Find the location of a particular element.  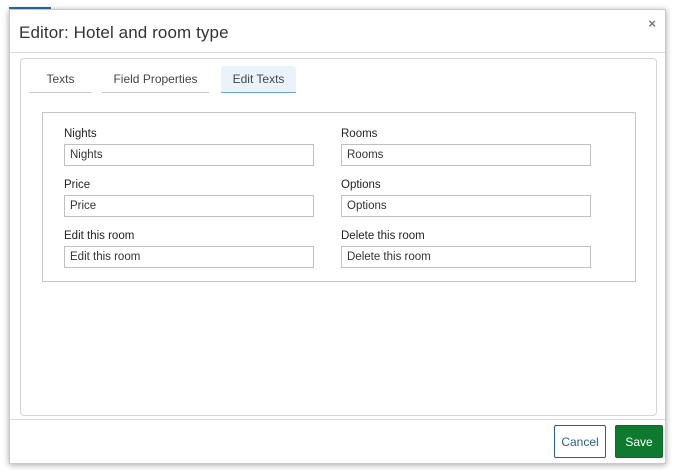

field-nights: Nights is located at coordinates (189, 146).